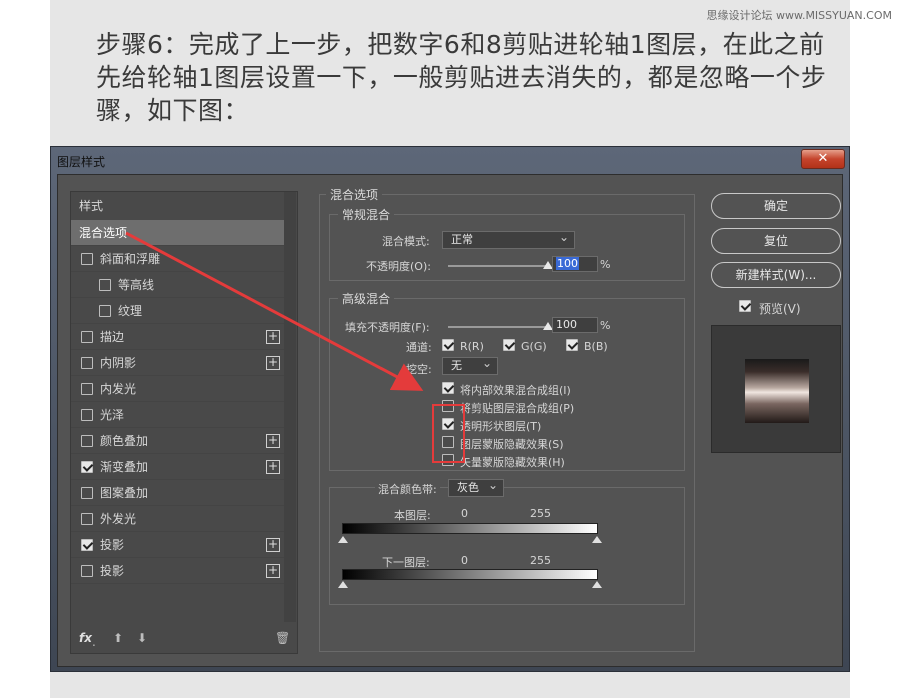 This screenshot has height=698, width=900. I want to click on style-item-label: 投影, so click(112, 545).